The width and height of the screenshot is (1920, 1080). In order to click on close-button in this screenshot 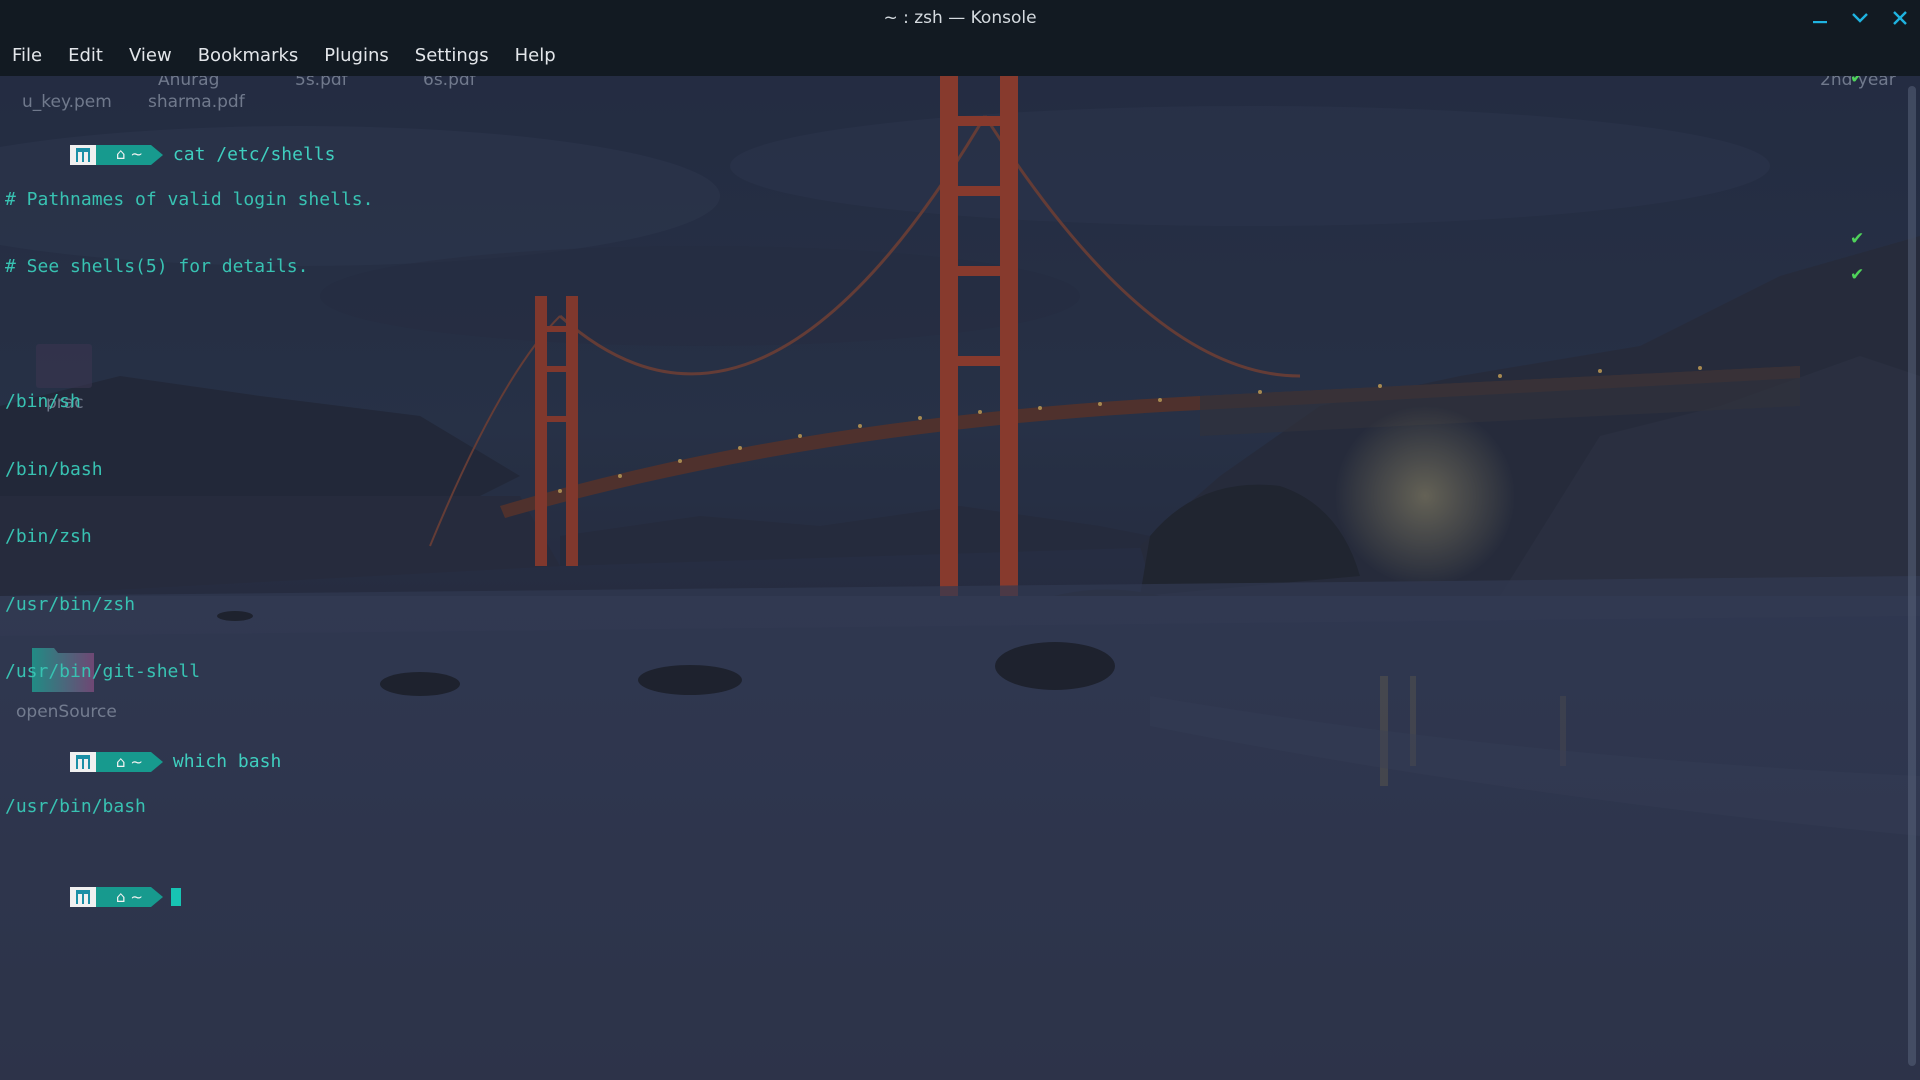, I will do `click(1900, 18)`.